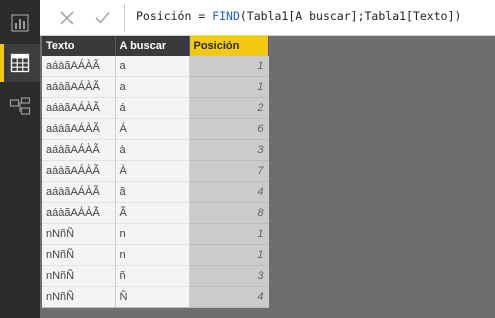  Describe the element at coordinates (229, 108) in the screenshot. I see `cell-posicion: 2` at that location.